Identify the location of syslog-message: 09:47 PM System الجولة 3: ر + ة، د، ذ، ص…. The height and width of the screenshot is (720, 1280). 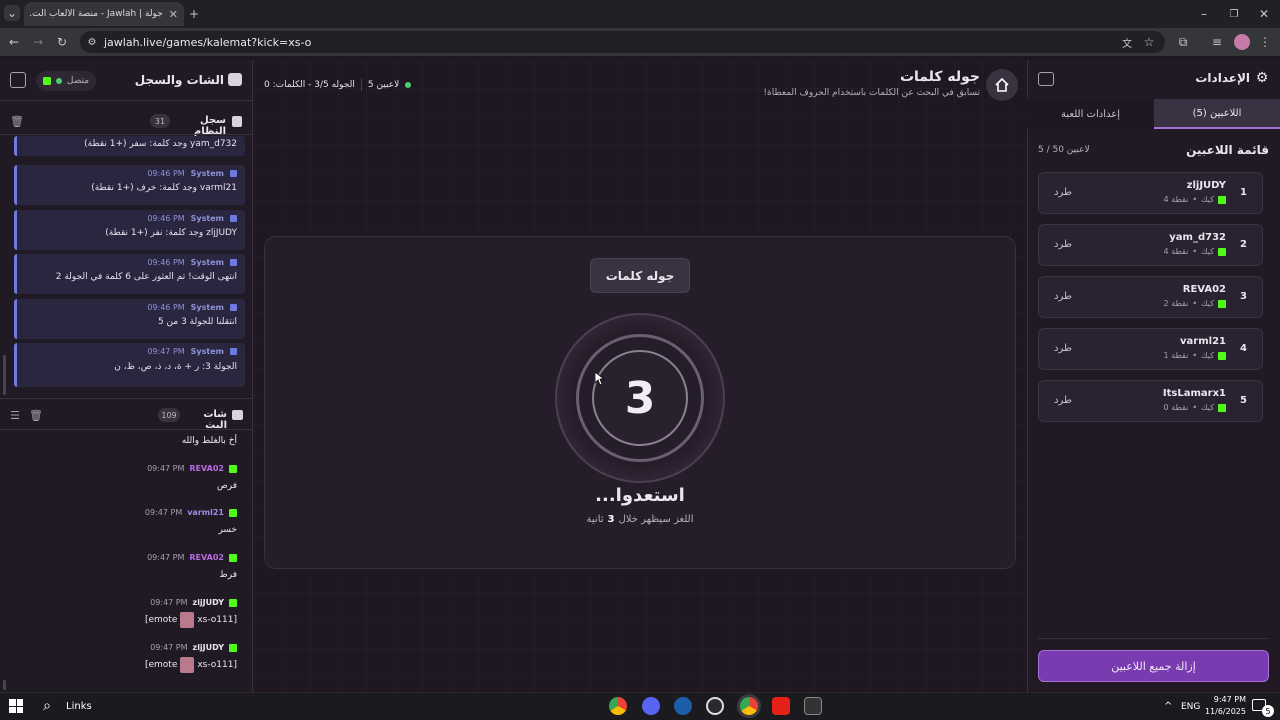
(129, 365).